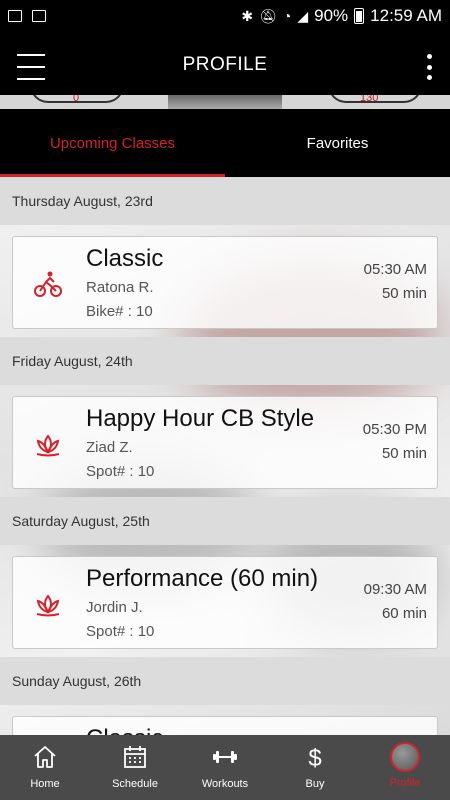 The image size is (450, 800). What do you see at coordinates (268, 15) in the screenshot?
I see `mute-icon: 🔕︎` at bounding box center [268, 15].